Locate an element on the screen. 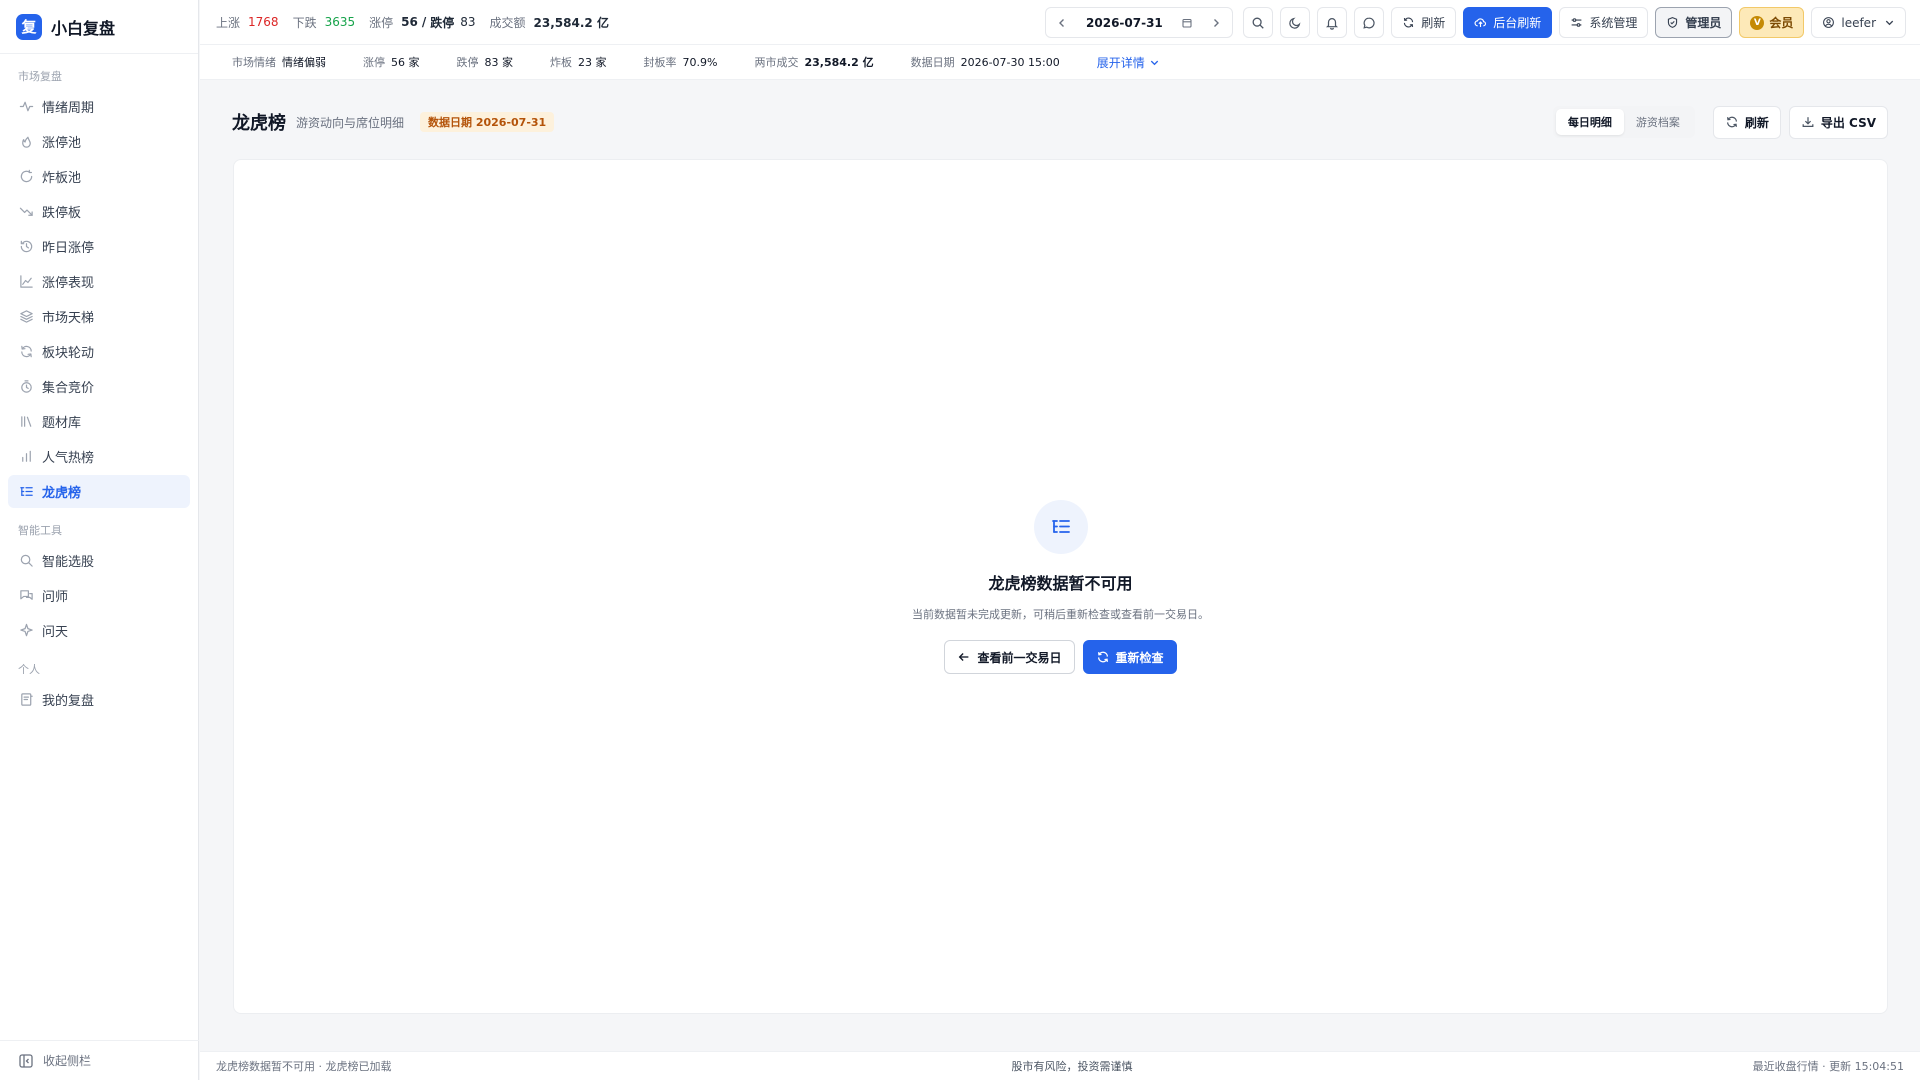 The image size is (1920, 1080). area-chart-icon is located at coordinates (26, 282).